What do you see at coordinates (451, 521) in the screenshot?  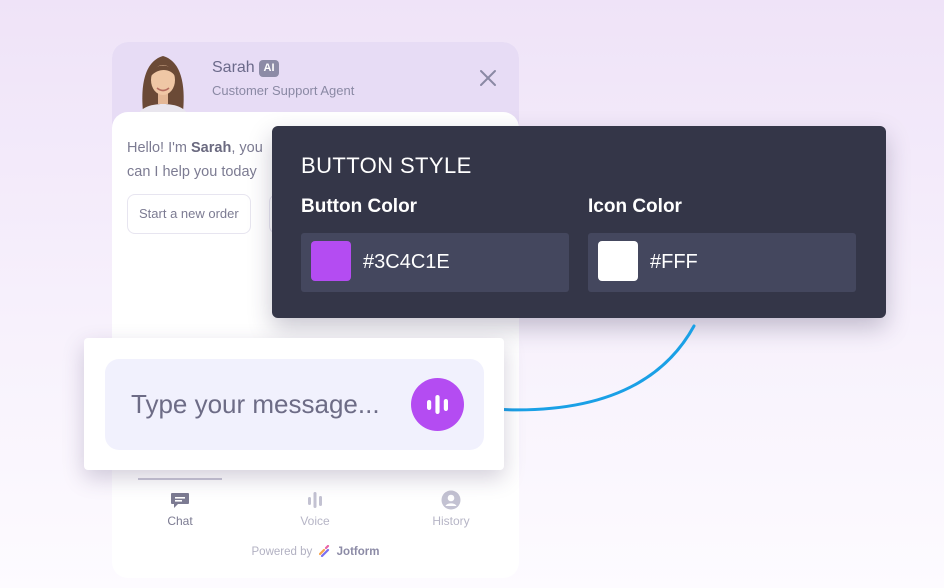 I see `tab-history-label: History` at bounding box center [451, 521].